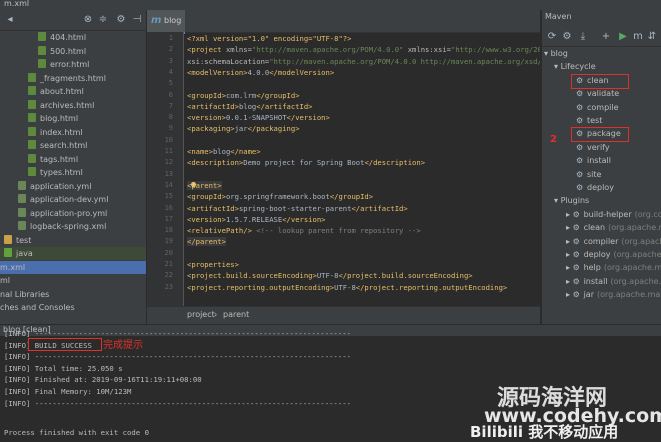  Describe the element at coordinates (73, 51) in the screenshot. I see `tree-item: 500.html` at that location.